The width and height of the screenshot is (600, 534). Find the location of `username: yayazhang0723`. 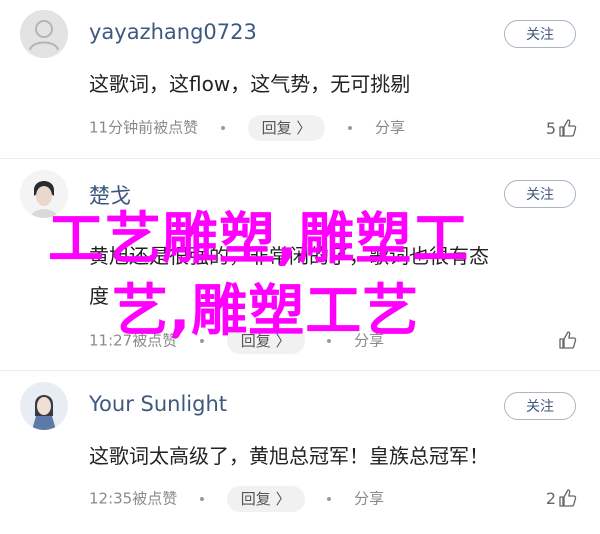

username: yayazhang0723 is located at coordinates (173, 32).